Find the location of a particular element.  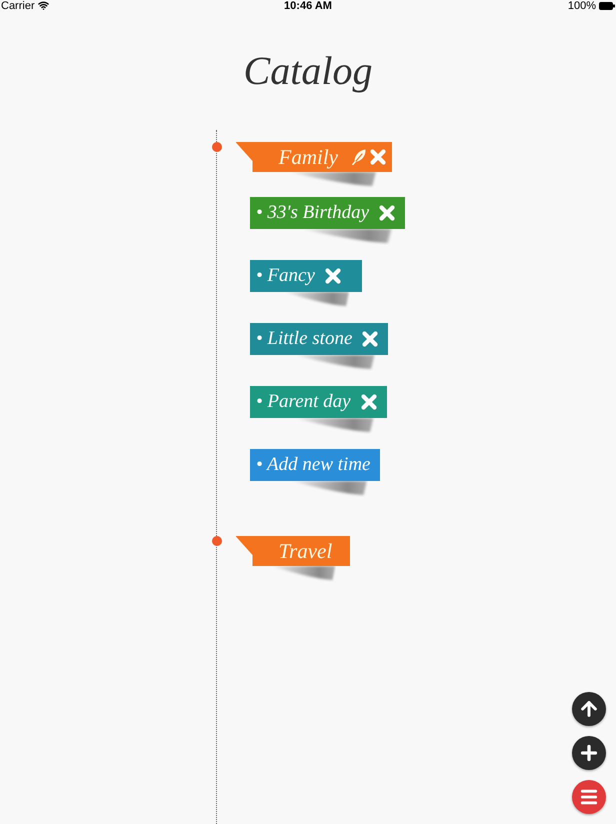

entry-tag: • Little stone is located at coordinates (319, 339).